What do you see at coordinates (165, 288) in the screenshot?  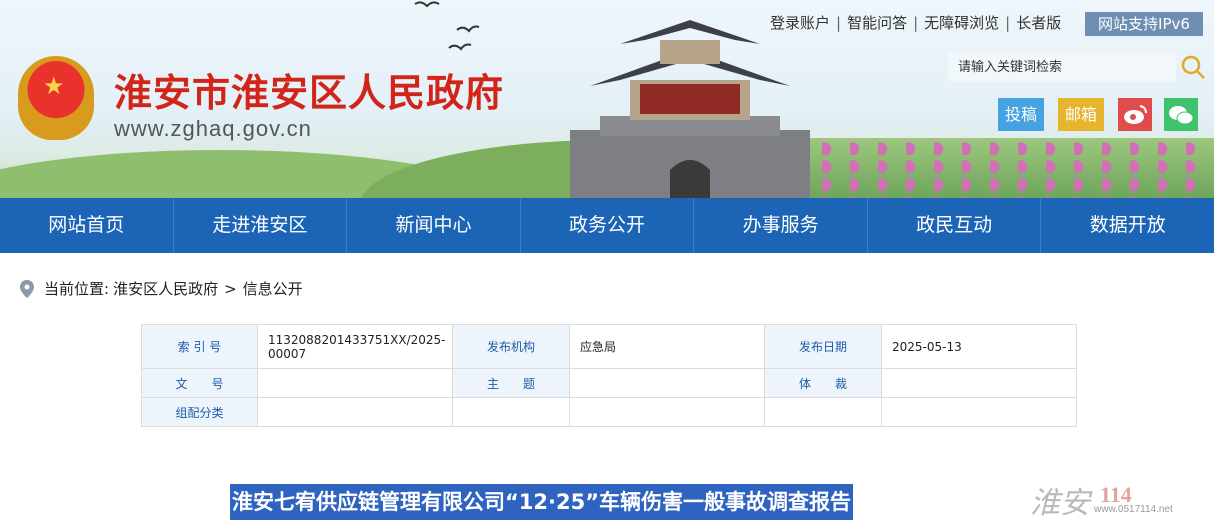 I see `breadcrumb-item-home: 淮安区人民政府` at bounding box center [165, 288].